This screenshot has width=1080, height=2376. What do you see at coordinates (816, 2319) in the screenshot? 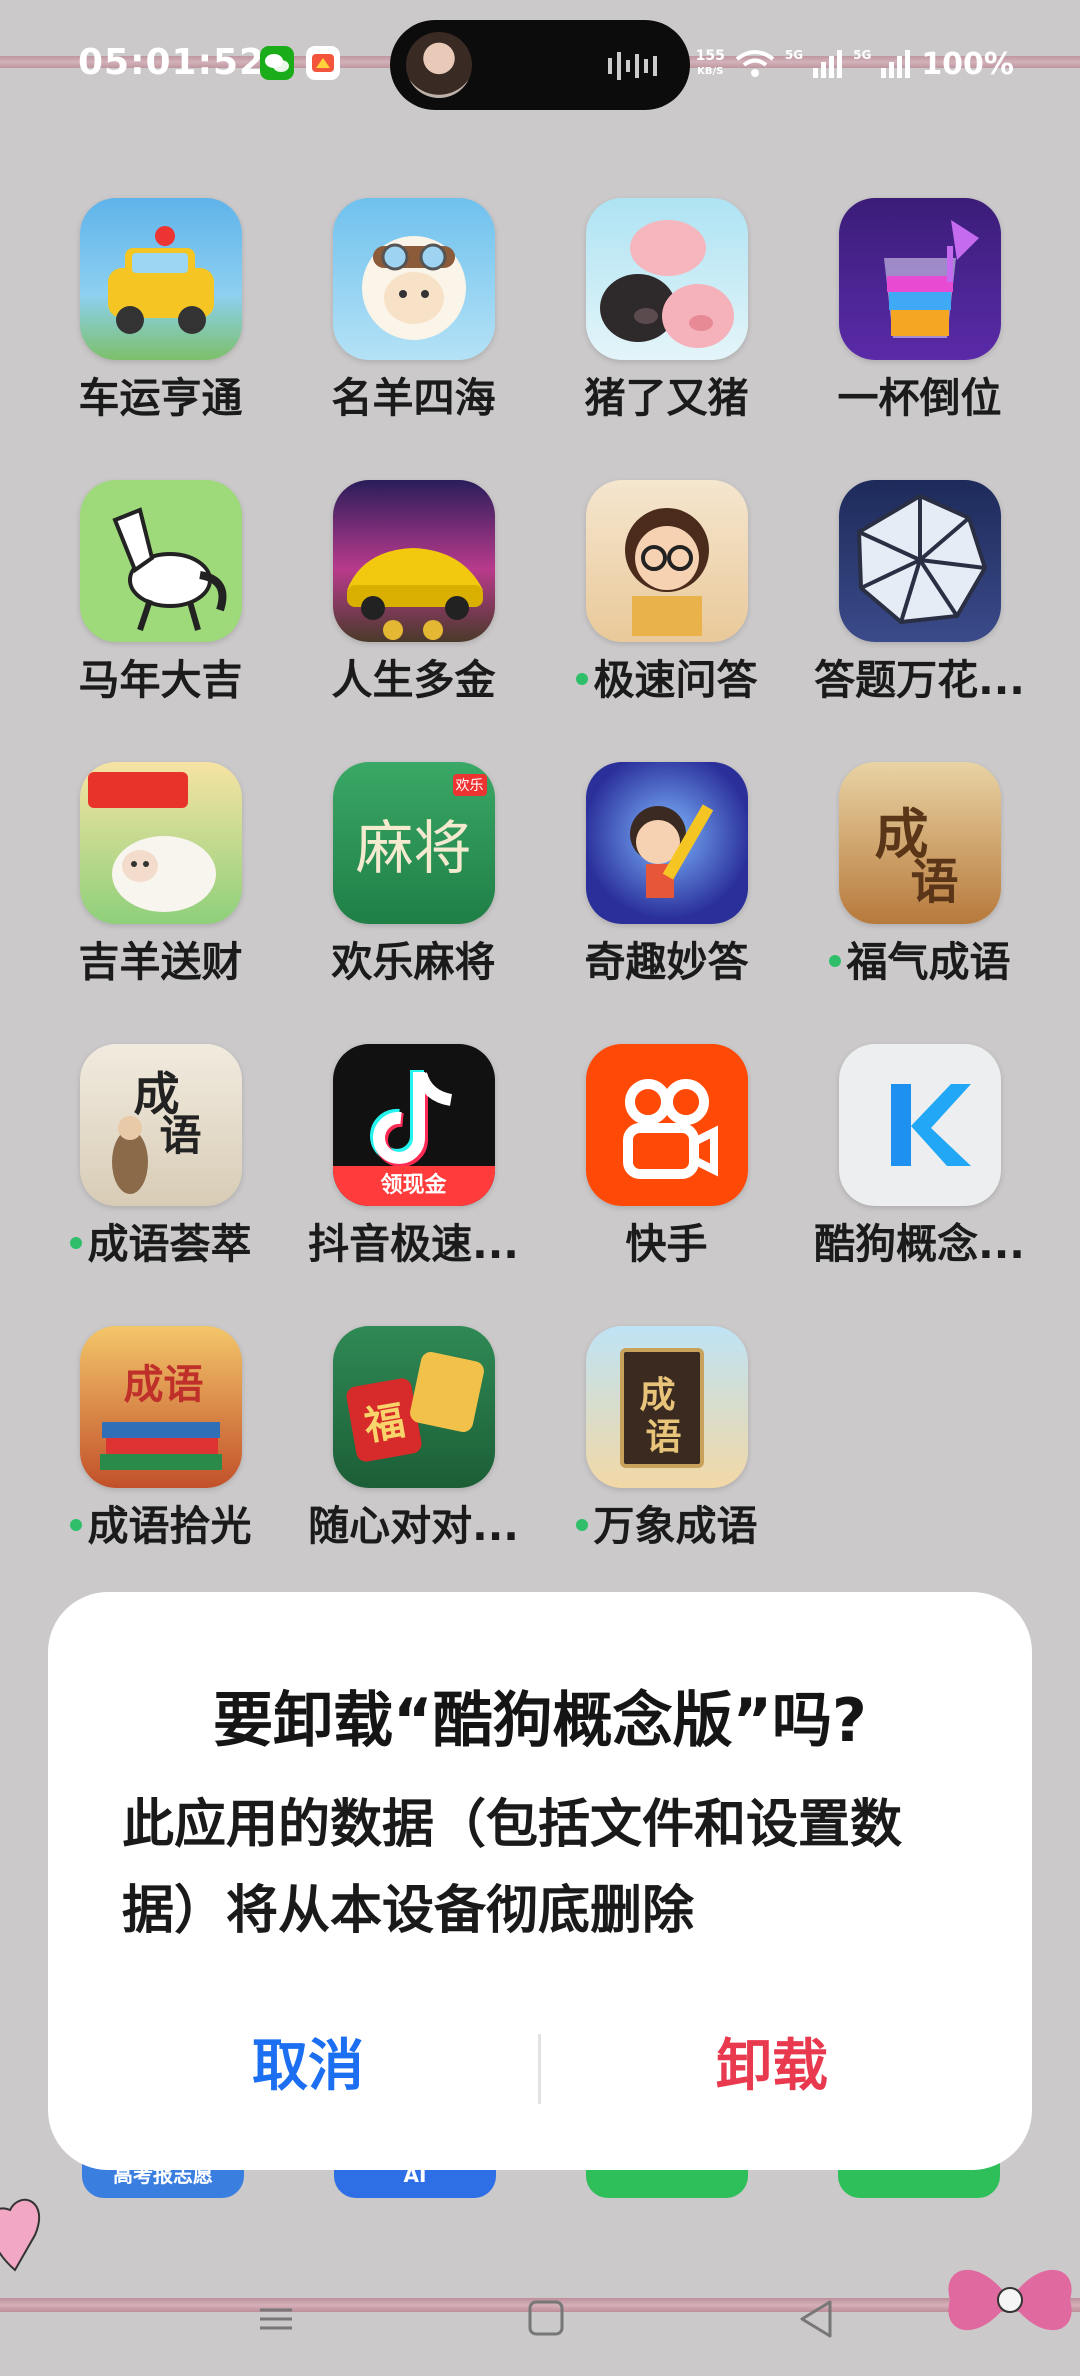
I see `back-icon` at bounding box center [816, 2319].